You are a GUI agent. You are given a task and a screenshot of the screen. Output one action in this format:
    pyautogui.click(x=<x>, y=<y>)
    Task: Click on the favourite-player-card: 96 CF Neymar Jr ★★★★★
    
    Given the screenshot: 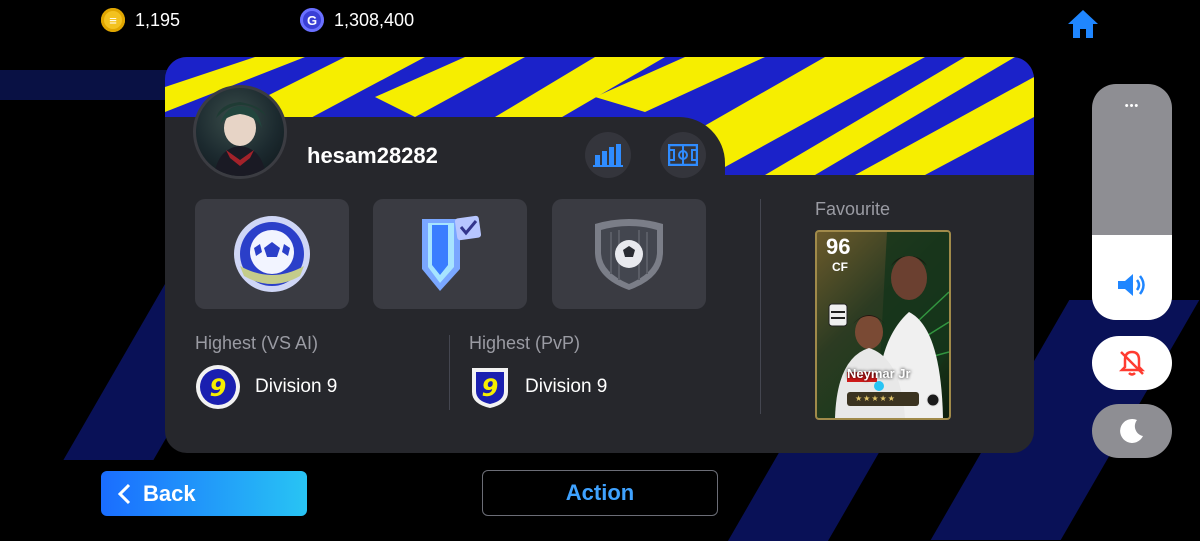 What is the action you would take?
    pyautogui.click(x=883, y=325)
    